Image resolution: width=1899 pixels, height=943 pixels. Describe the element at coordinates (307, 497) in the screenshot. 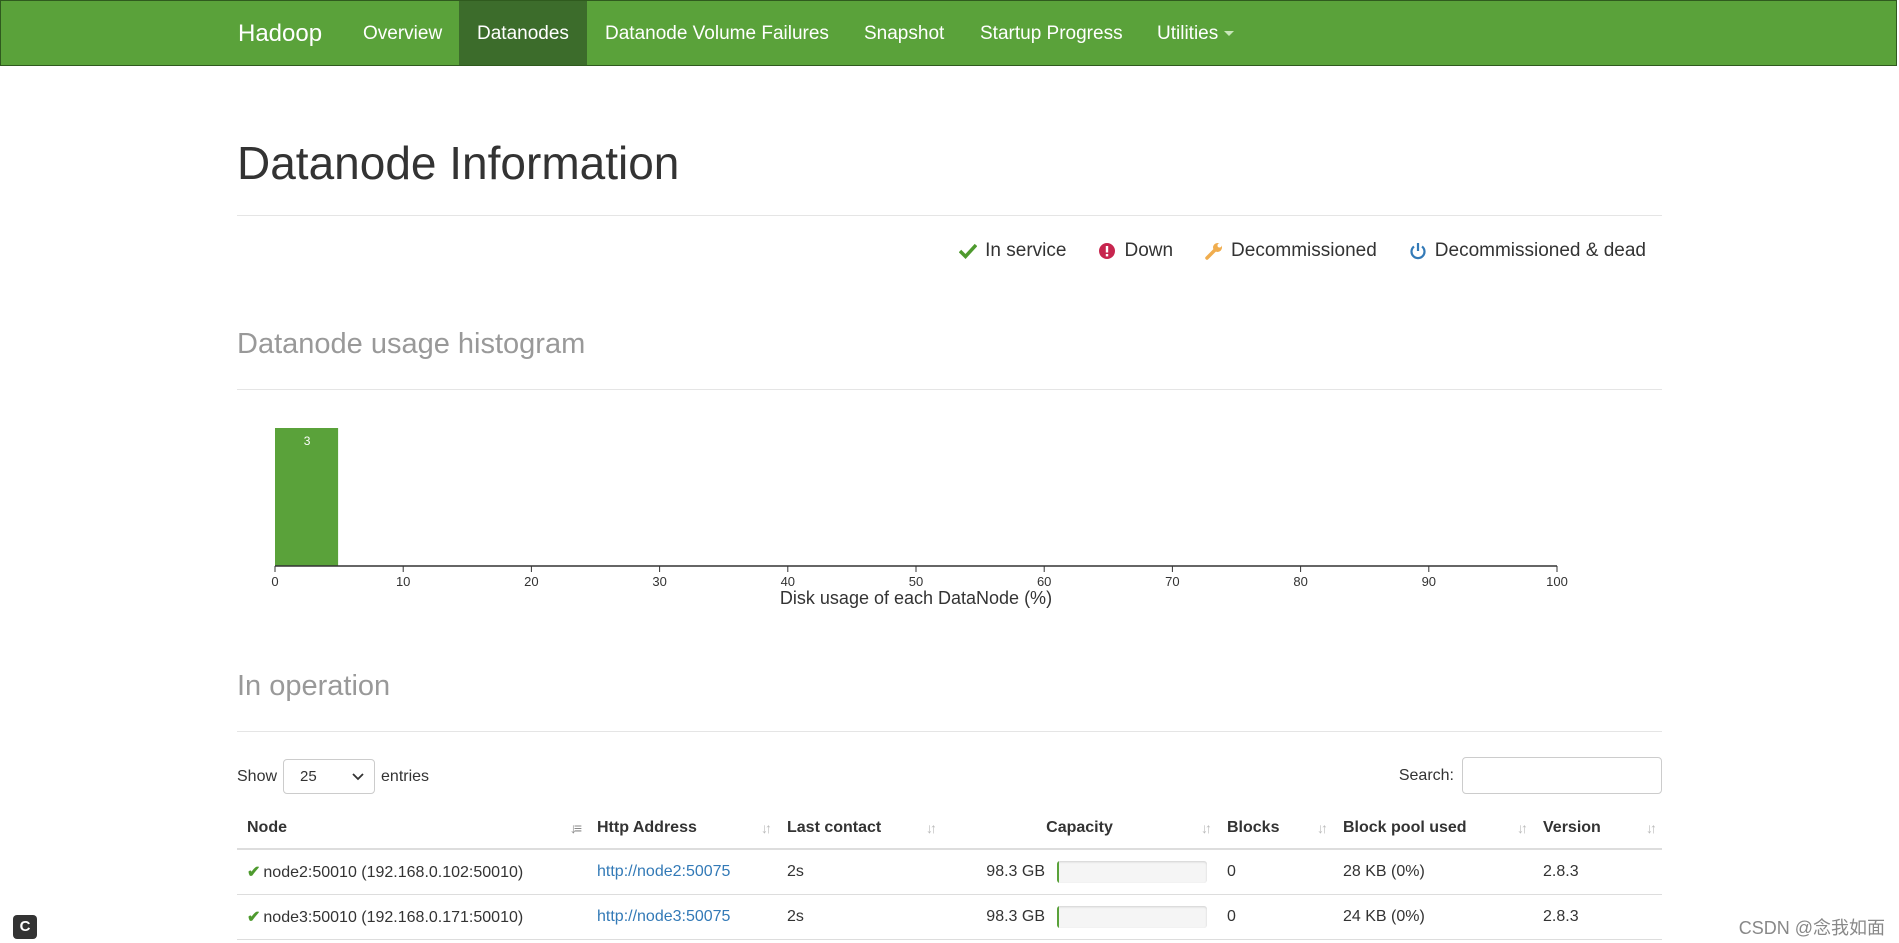

I see `histogram-bar` at that location.